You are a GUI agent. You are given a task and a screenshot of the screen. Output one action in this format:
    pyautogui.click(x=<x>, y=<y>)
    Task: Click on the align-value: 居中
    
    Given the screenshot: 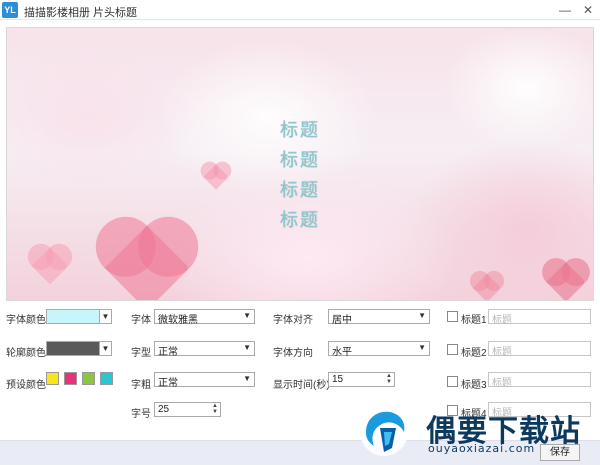 What is the action you would take?
    pyautogui.click(x=342, y=320)
    